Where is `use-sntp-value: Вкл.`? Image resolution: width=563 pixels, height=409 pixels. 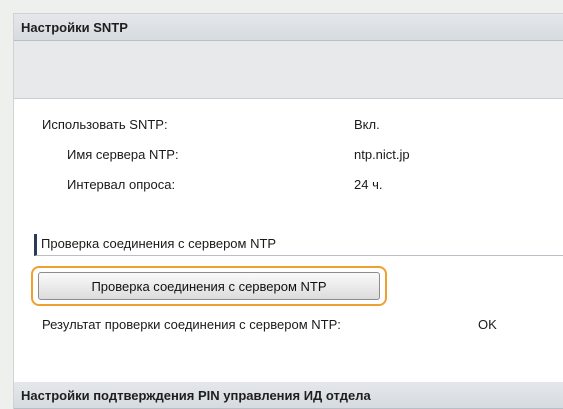 use-sntp-value: Вкл. is located at coordinates (367, 124).